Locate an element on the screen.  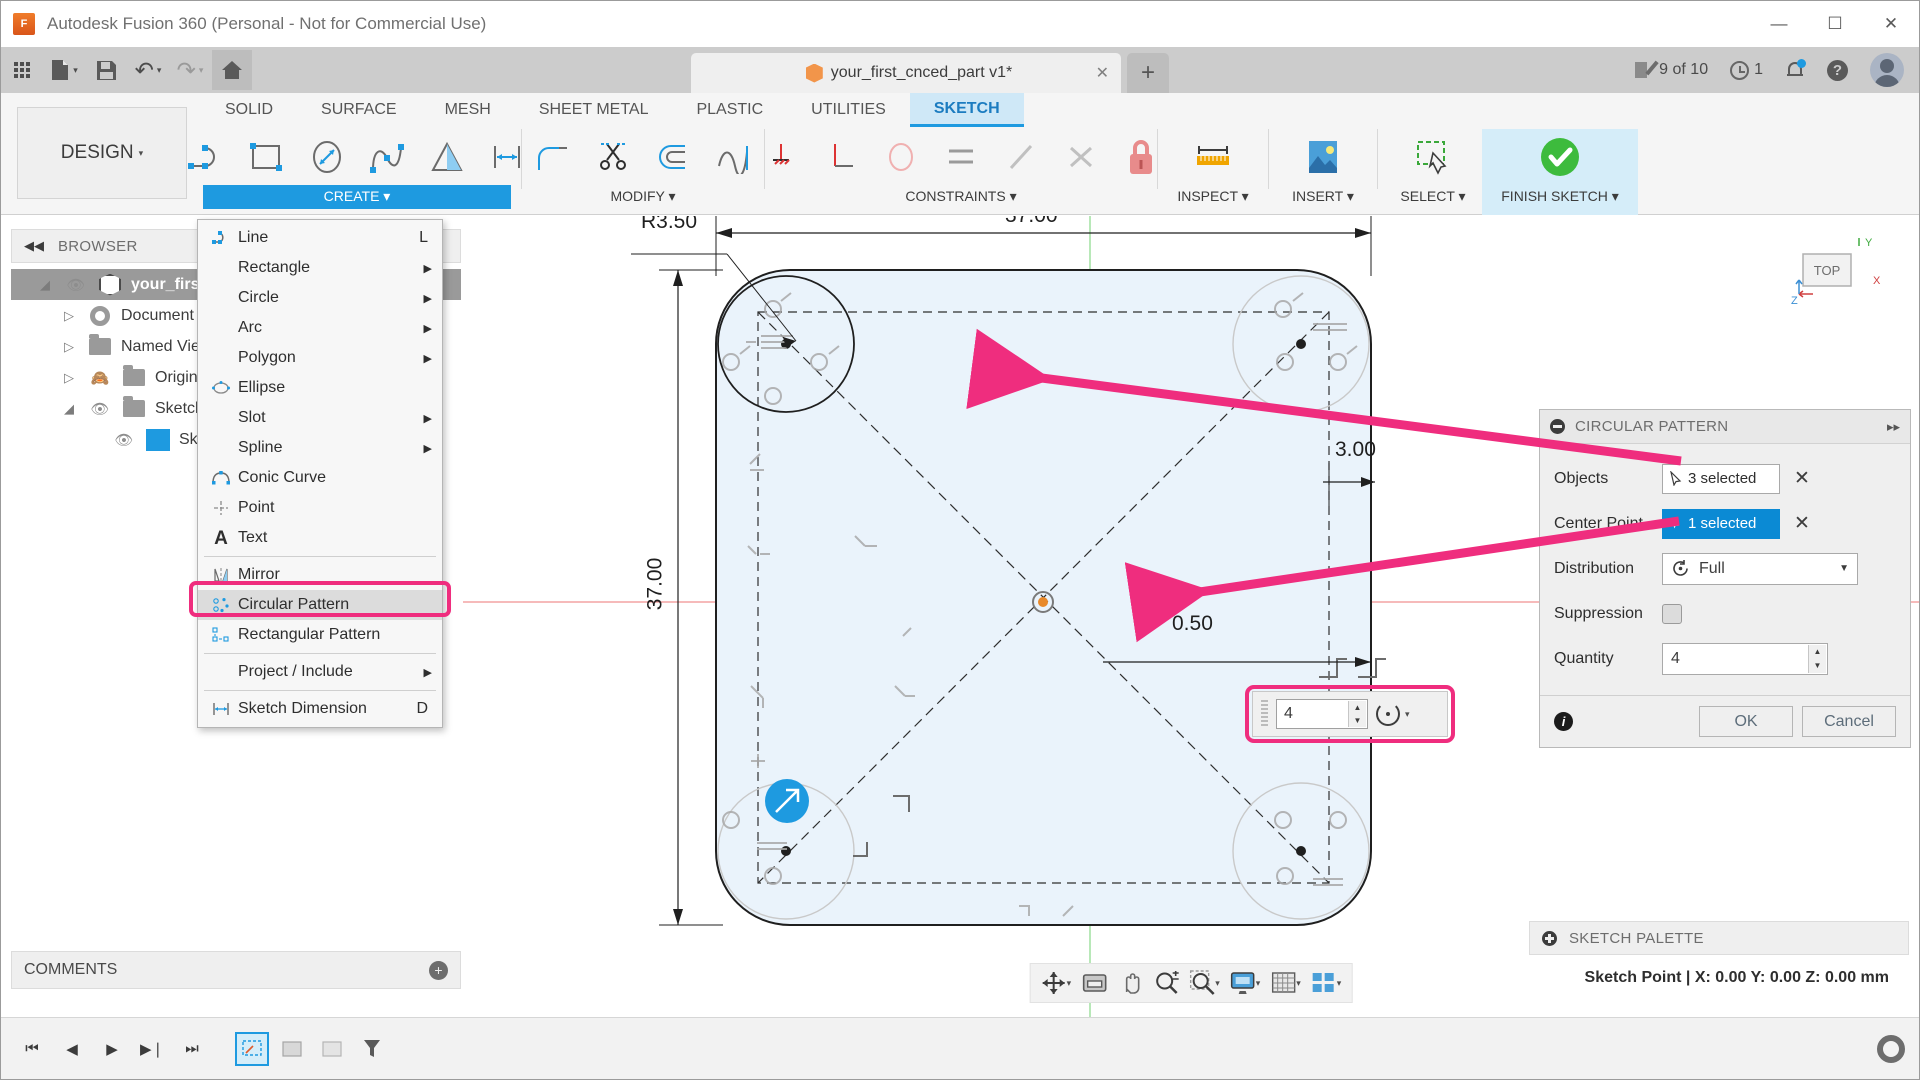
timeline-feature-sketch1 is located at coordinates (252, 1048).